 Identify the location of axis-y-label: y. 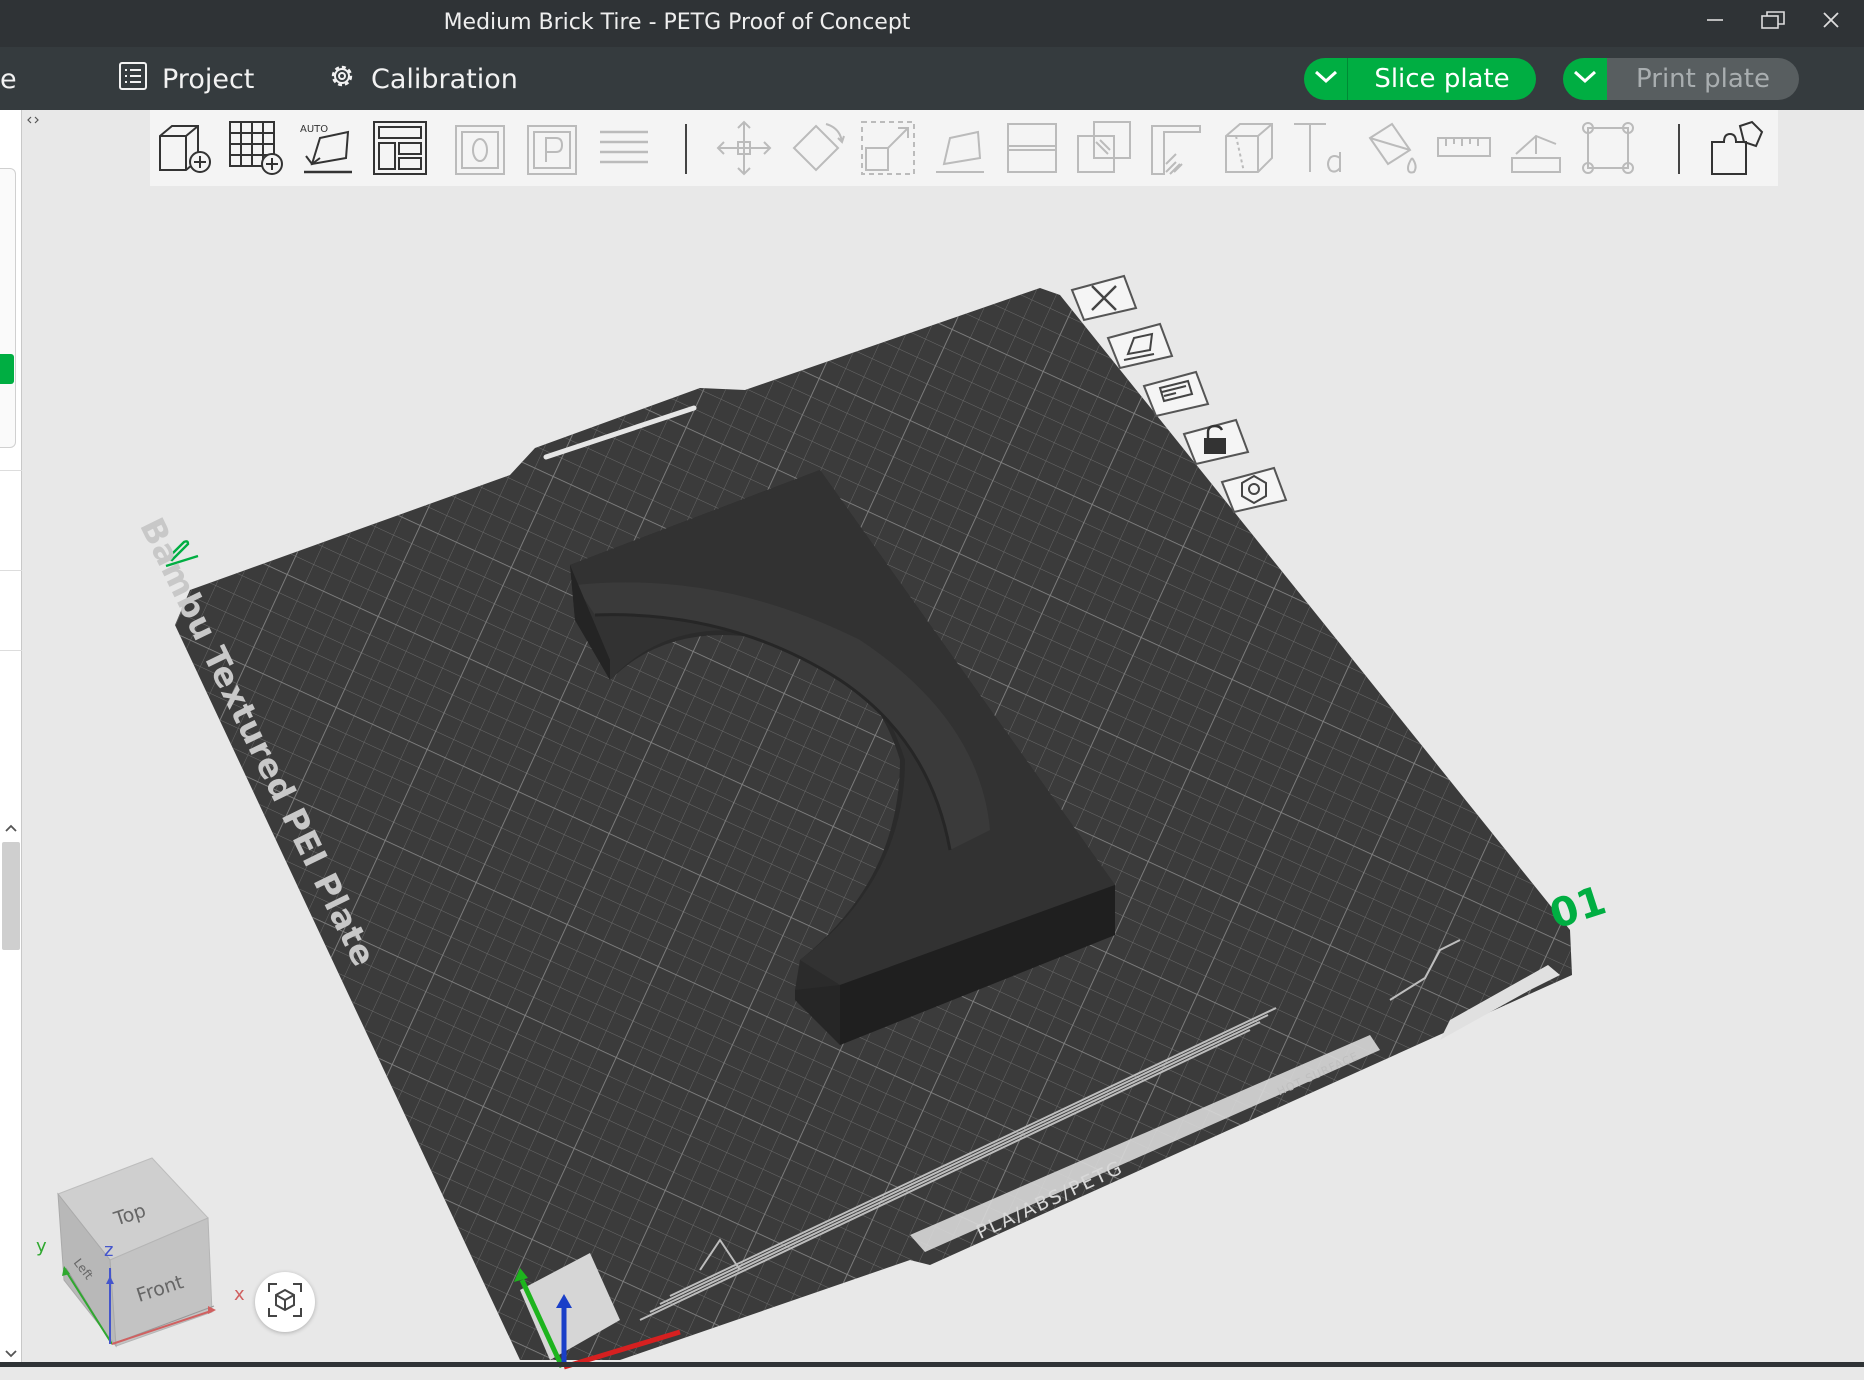
(41, 1246).